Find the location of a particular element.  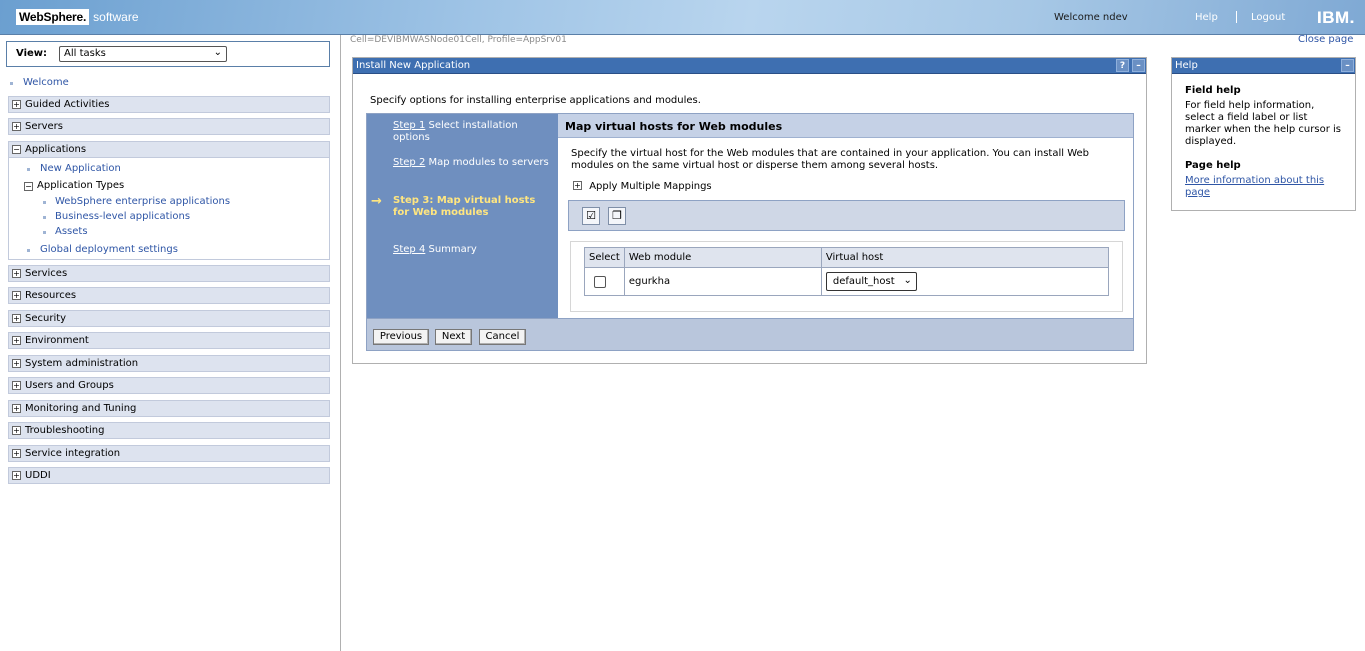

column-header-virtual-host: Virtual host is located at coordinates (965, 257).